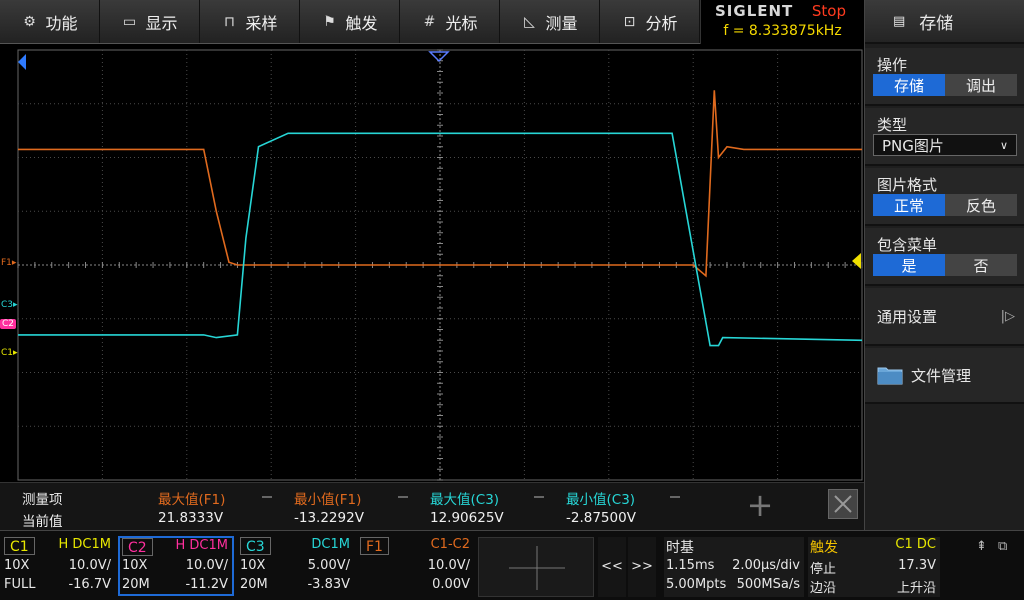 The width and height of the screenshot is (1024, 600). I want to click on c3-tag: C3, so click(255, 546).